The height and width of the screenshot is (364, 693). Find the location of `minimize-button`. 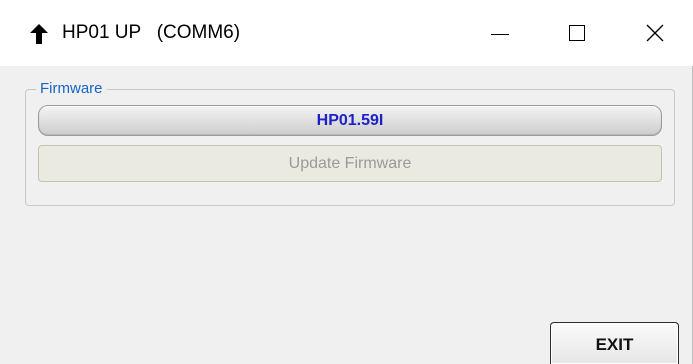

minimize-button is located at coordinates (500, 33).